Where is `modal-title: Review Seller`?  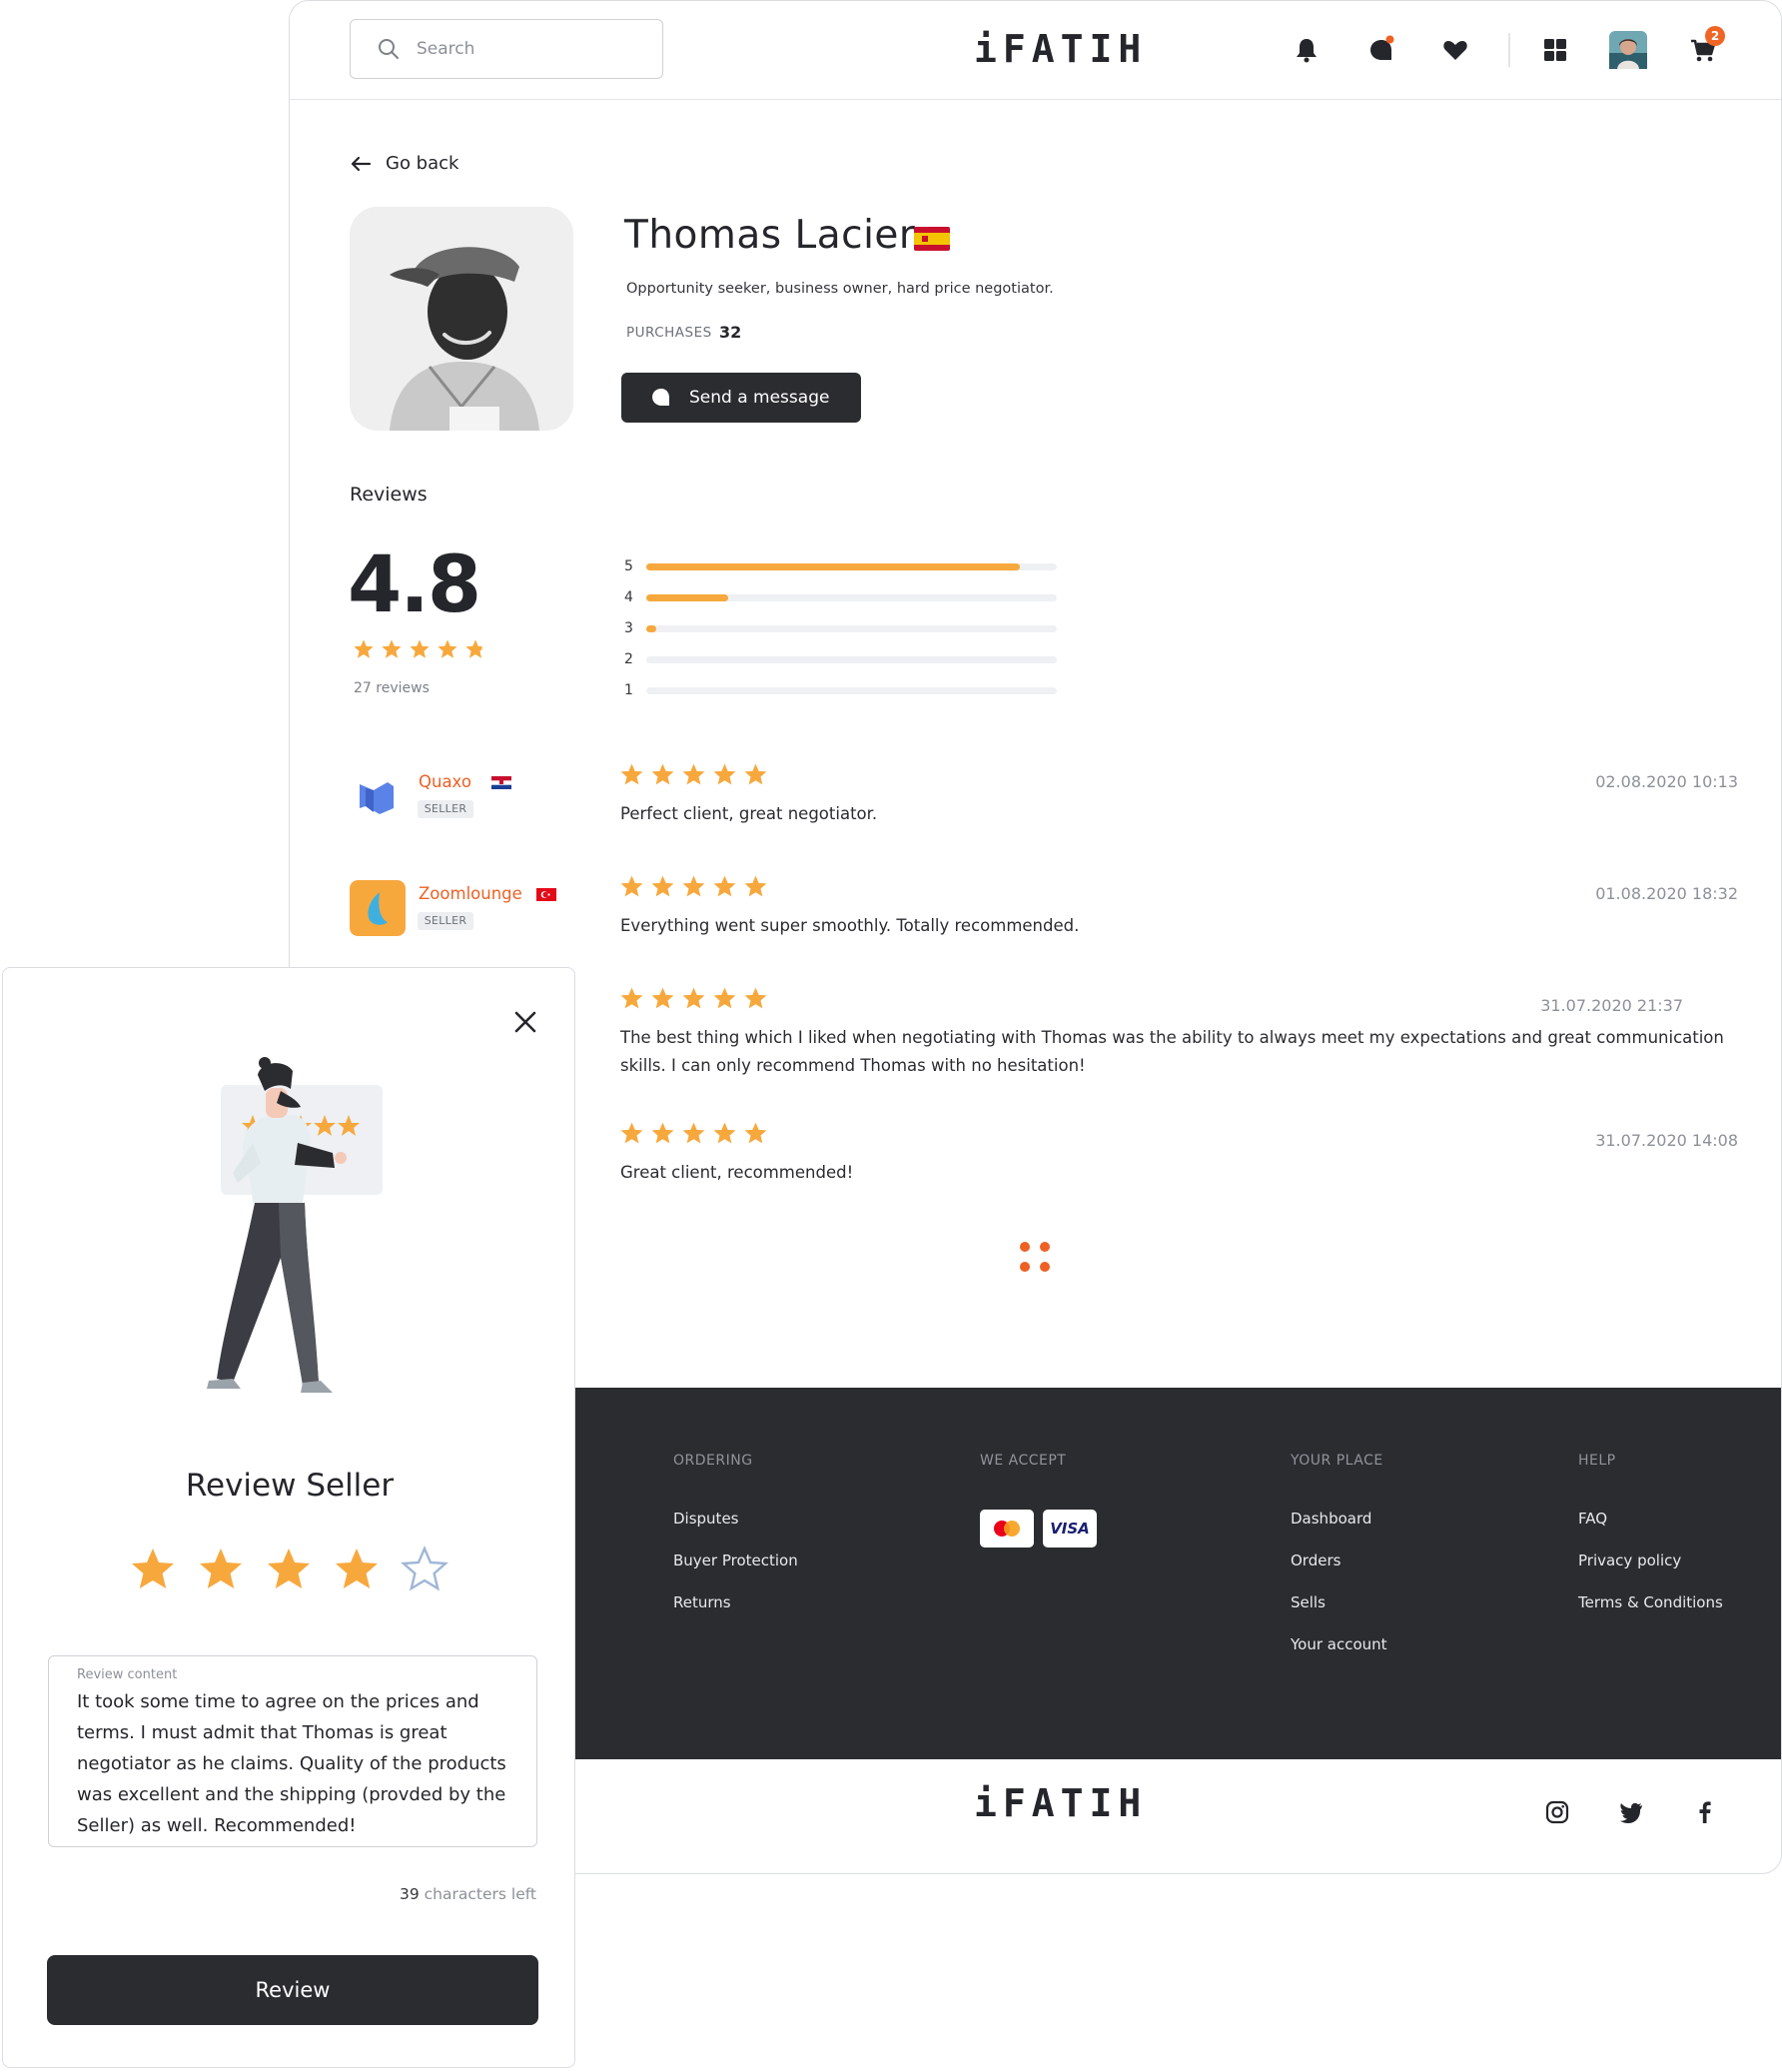
modal-title: Review Seller is located at coordinates (290, 1486).